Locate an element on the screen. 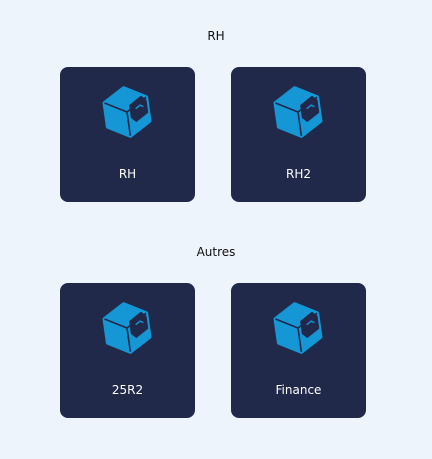 The height and width of the screenshot is (459, 432). app-tile-label: RH2 is located at coordinates (298, 174).